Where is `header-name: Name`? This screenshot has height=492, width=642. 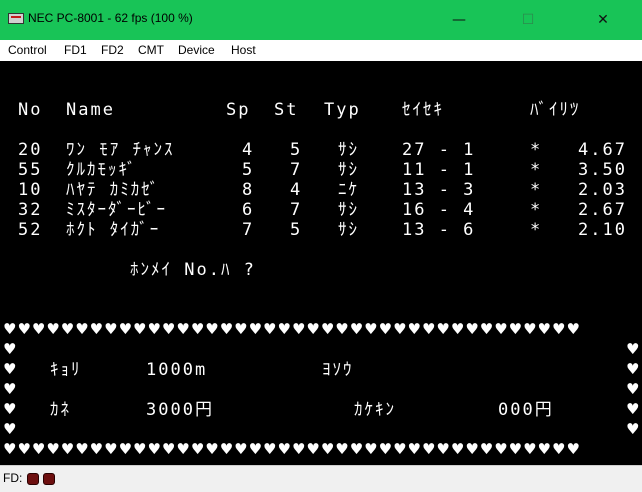
header-name: Name is located at coordinates (90, 110).